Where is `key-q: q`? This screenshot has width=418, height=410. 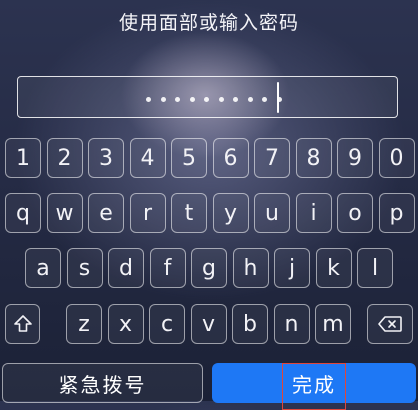
key-q: q is located at coordinates (23, 213).